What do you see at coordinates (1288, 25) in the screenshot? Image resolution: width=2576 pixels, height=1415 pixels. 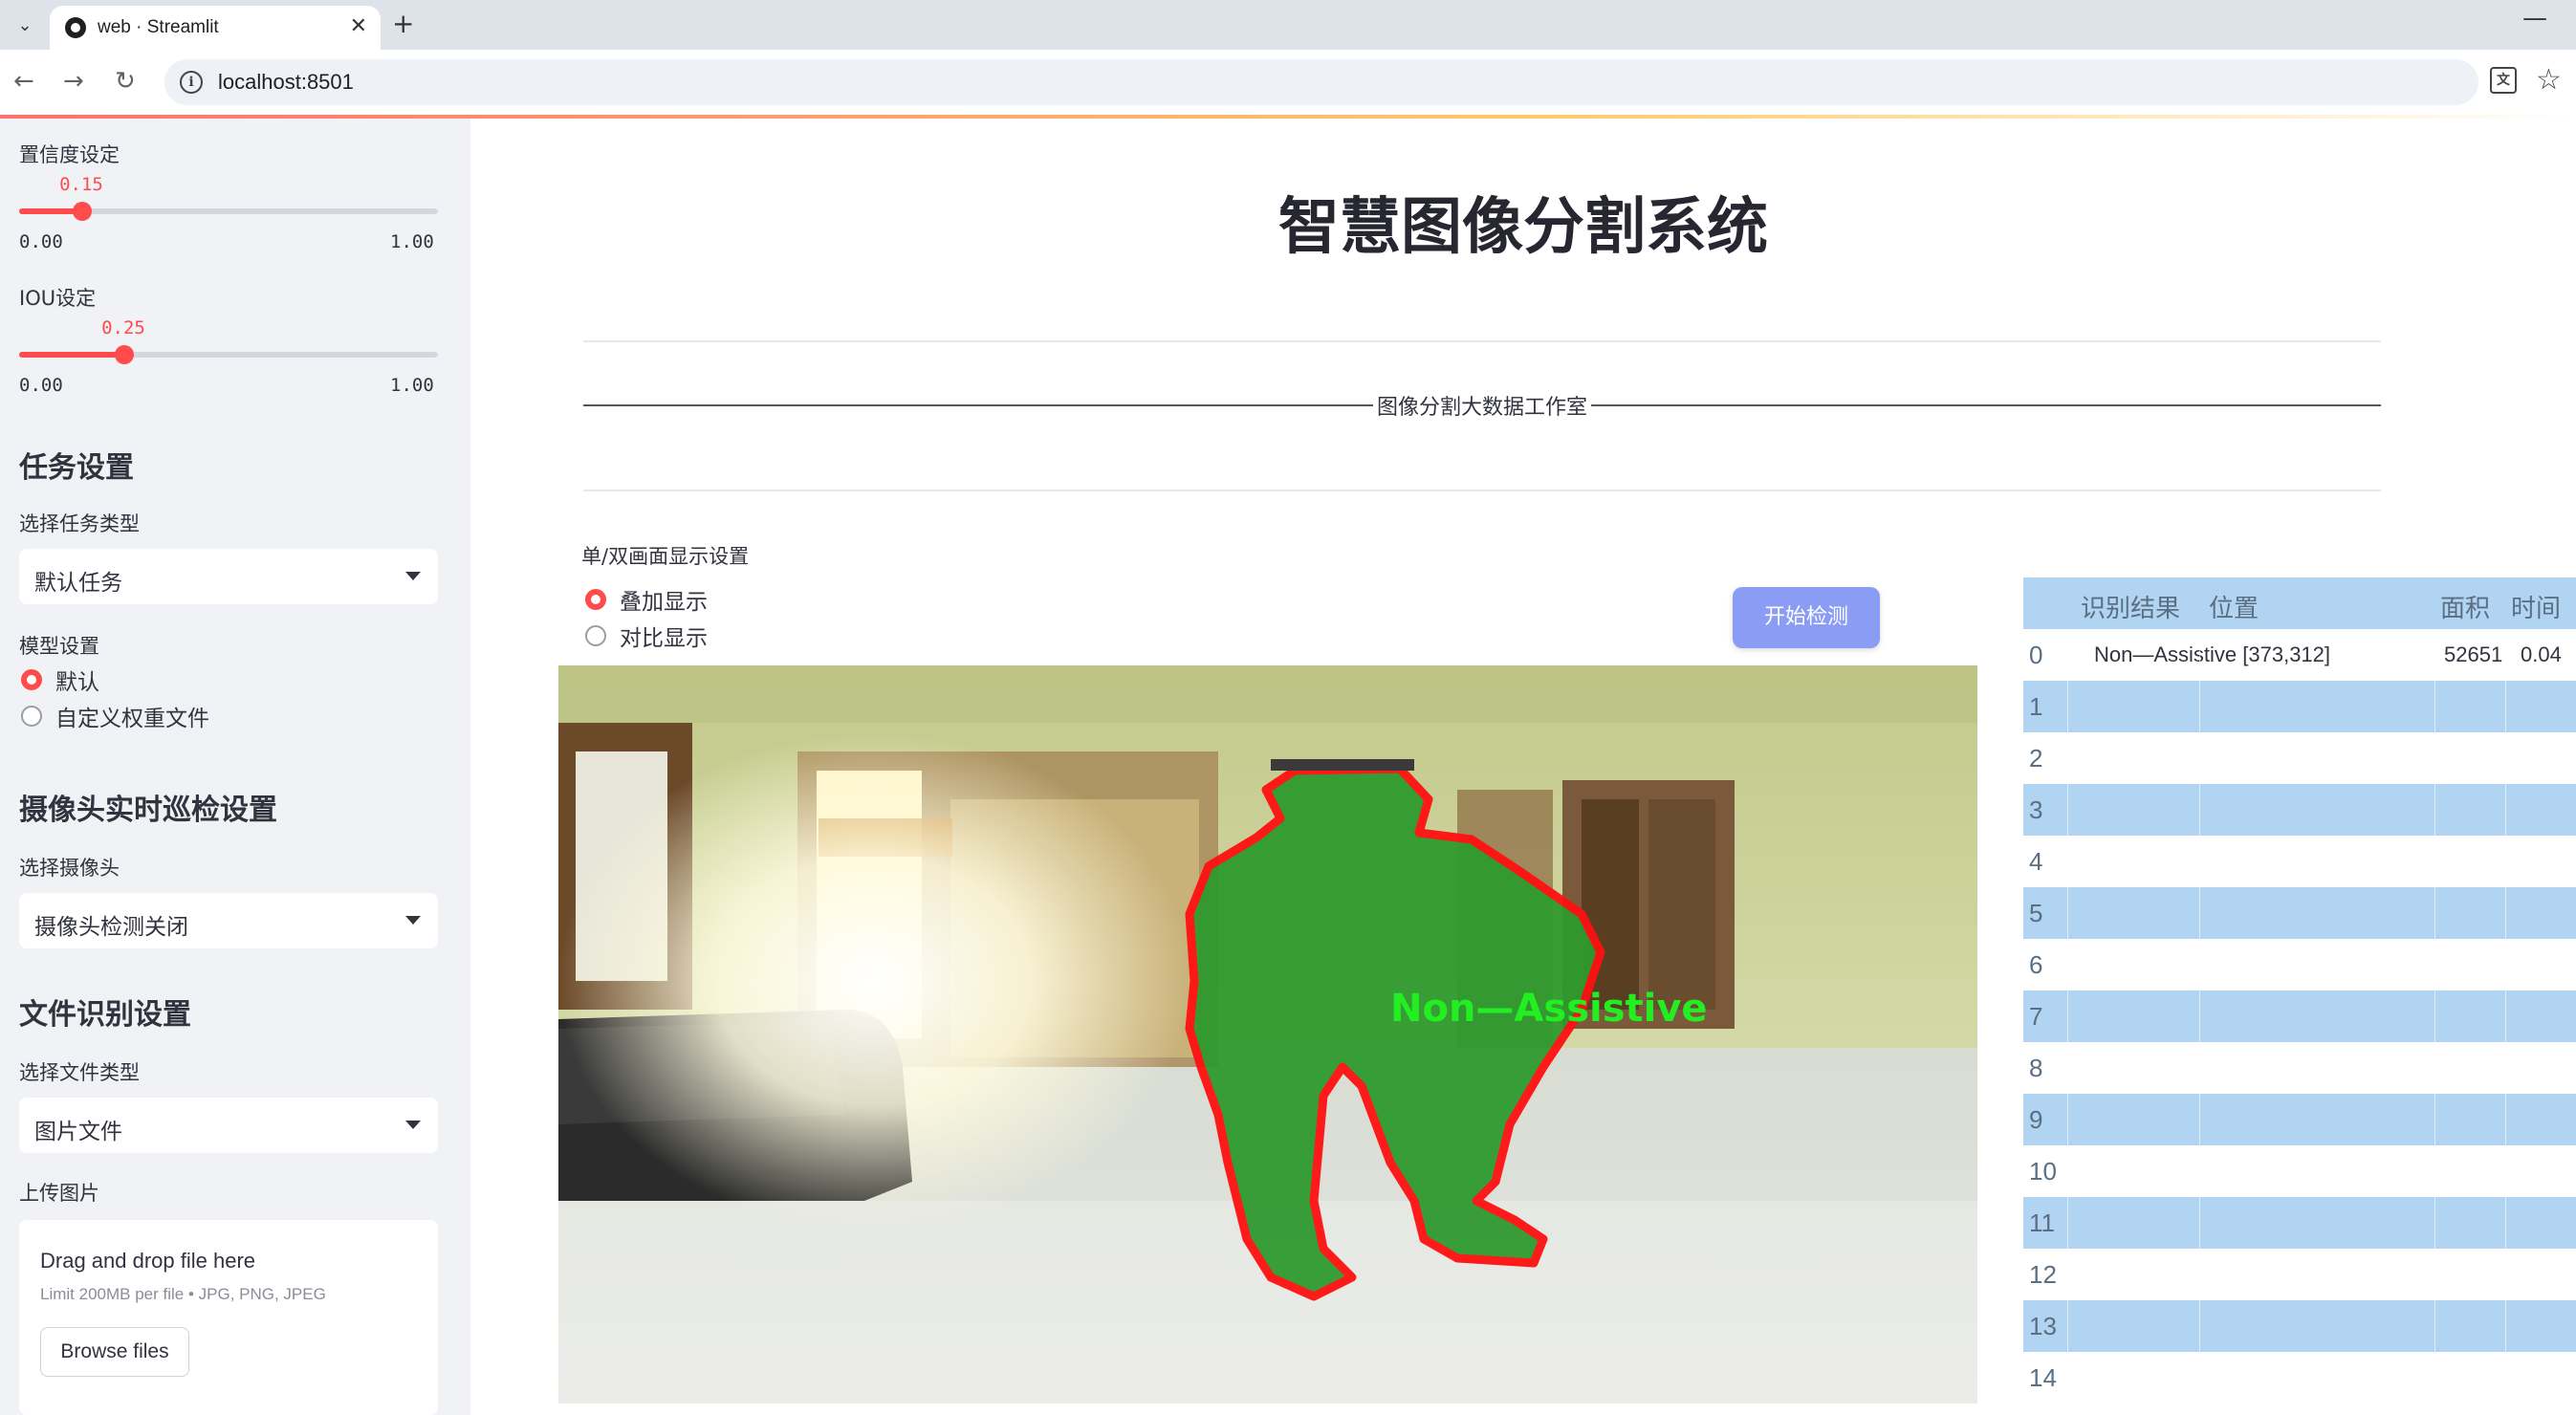 I see `browser-tab-bar: ⌄ web · Streamlit ✕ + —` at bounding box center [1288, 25].